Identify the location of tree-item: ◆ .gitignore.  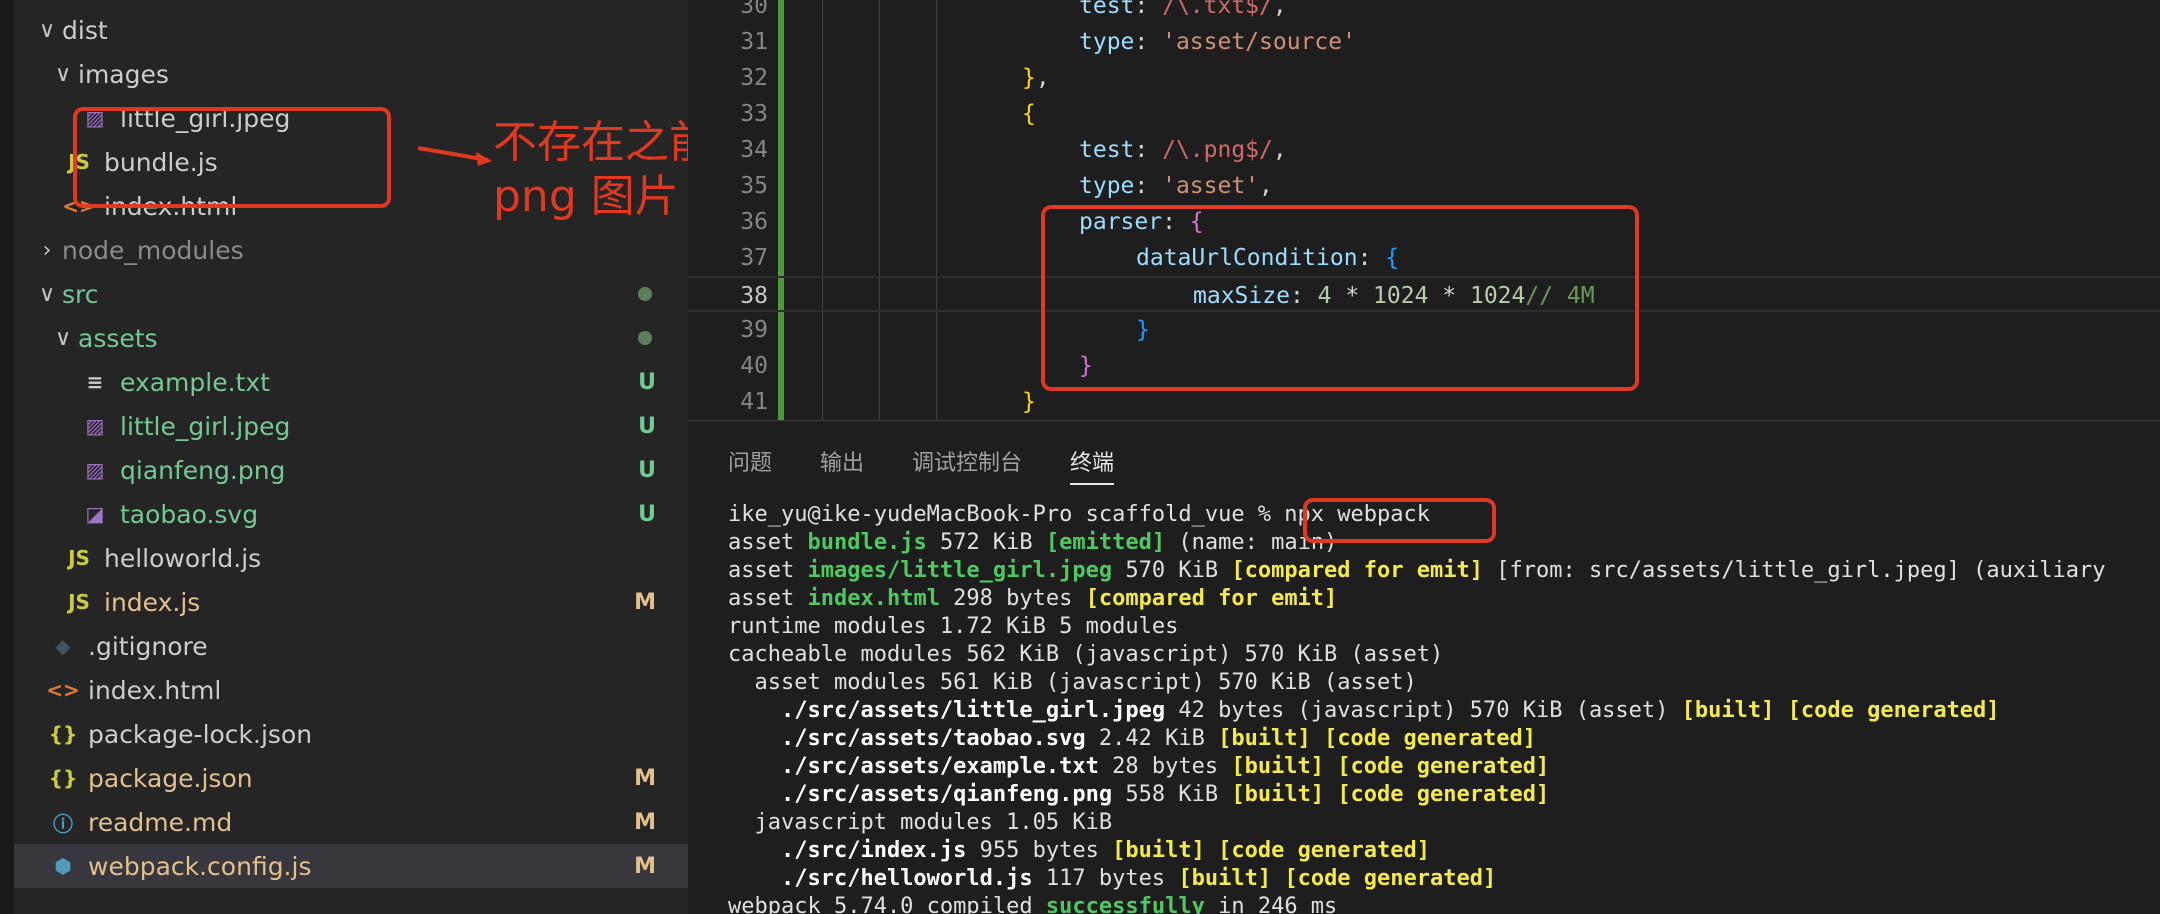
(351, 646).